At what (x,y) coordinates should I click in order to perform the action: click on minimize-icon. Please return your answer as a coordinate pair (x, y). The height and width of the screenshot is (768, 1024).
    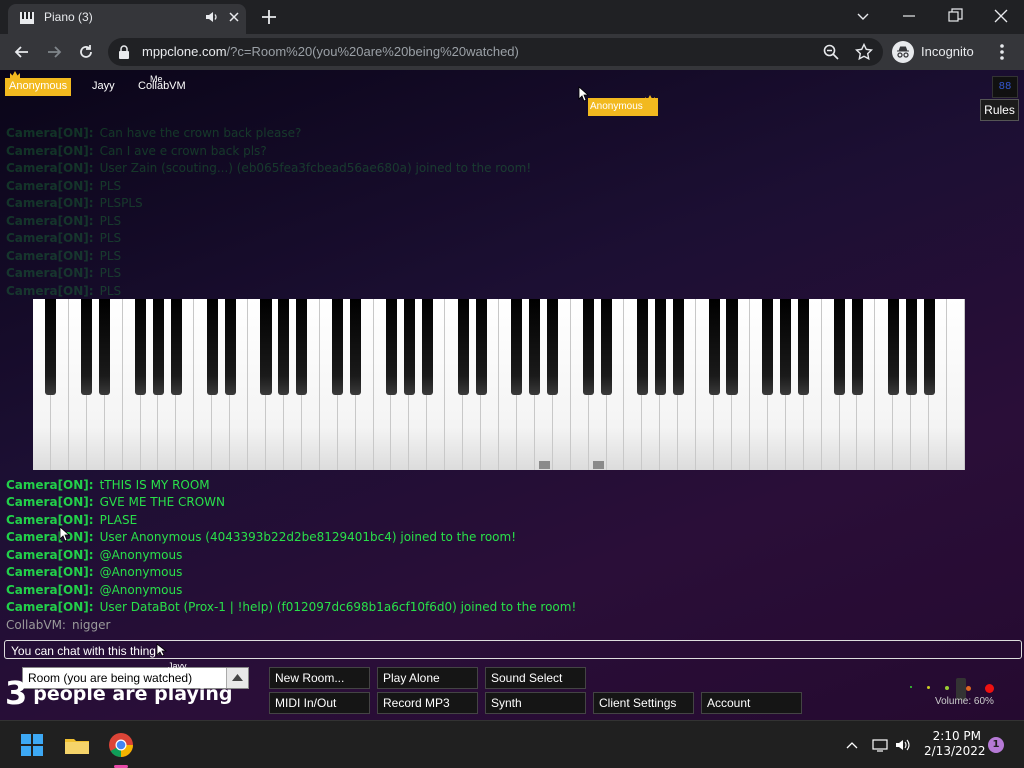
    Looking at the image, I should click on (909, 16).